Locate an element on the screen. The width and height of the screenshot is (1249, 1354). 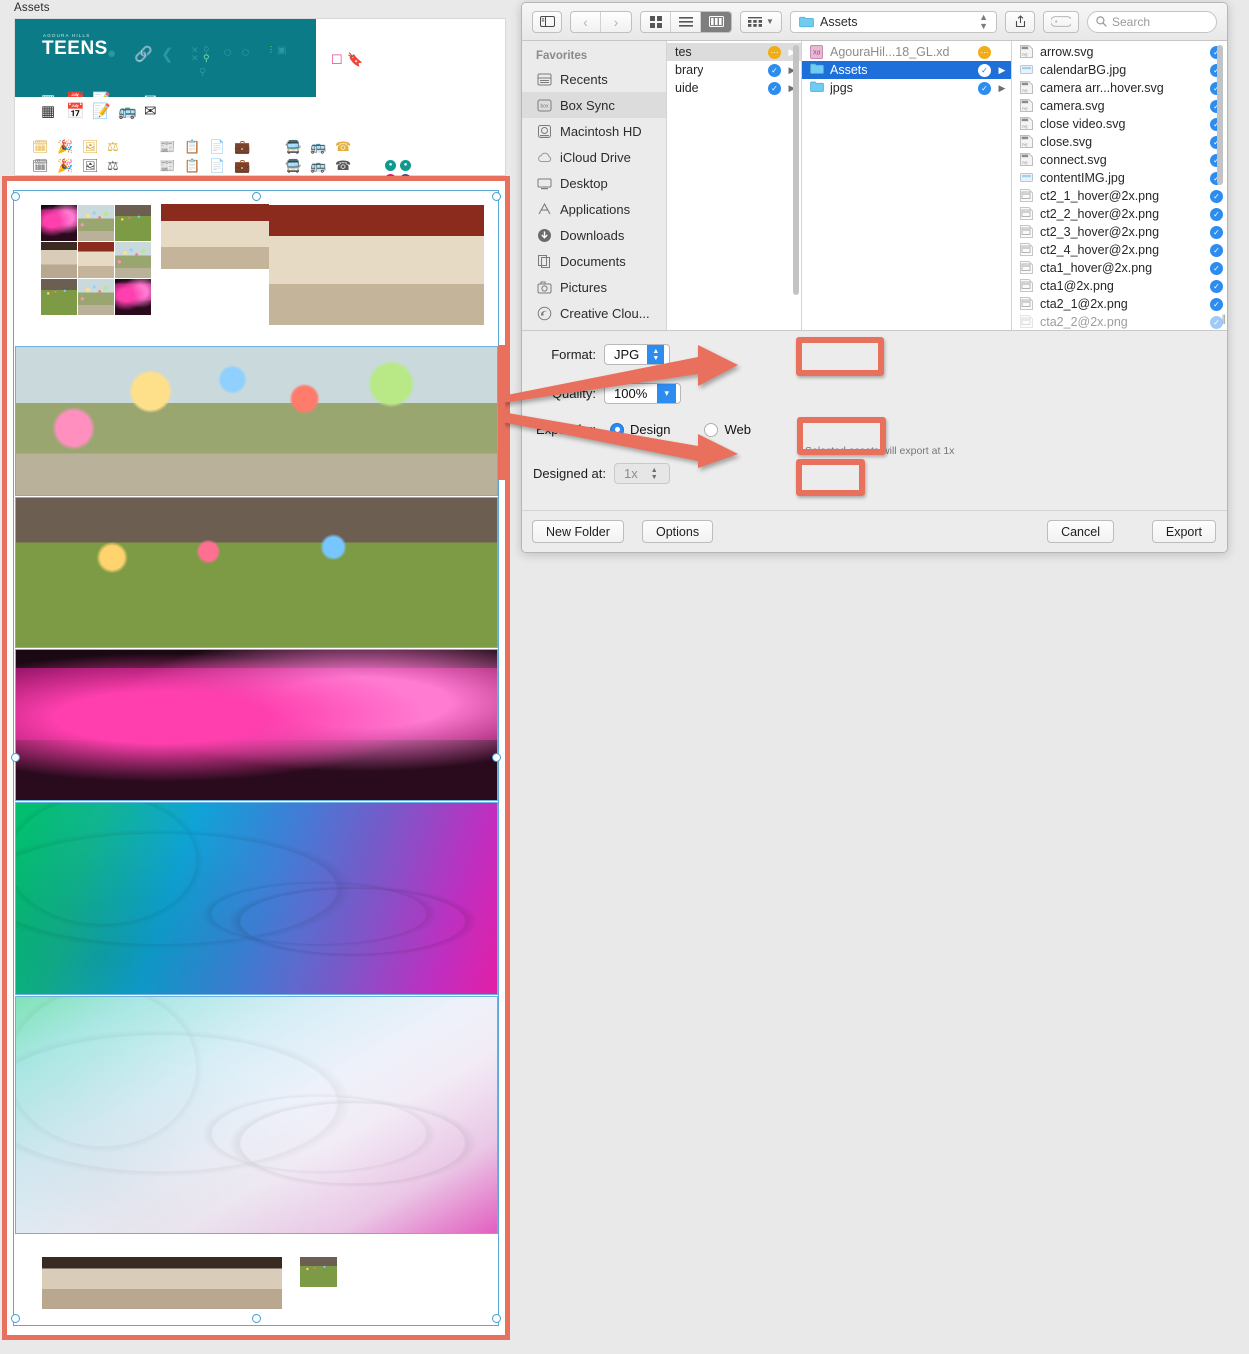
list-item: ct2_2_hover@2x.png ✓ is located at coordinates (1119, 214).